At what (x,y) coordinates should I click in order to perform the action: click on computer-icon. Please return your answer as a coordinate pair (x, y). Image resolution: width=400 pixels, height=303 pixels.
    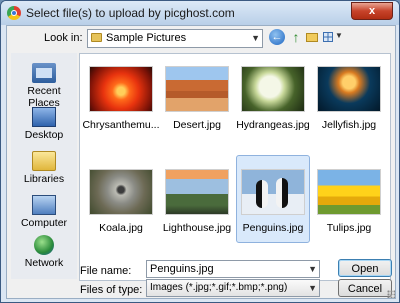
    Looking at the image, I should click on (44, 205).